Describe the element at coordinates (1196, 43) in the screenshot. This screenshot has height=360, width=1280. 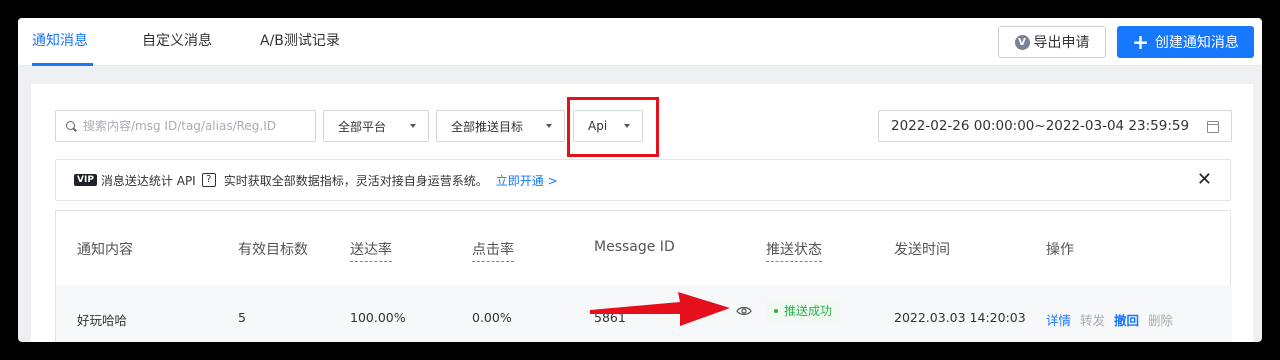
I see `create-notification-label: 创建通知消息` at that location.